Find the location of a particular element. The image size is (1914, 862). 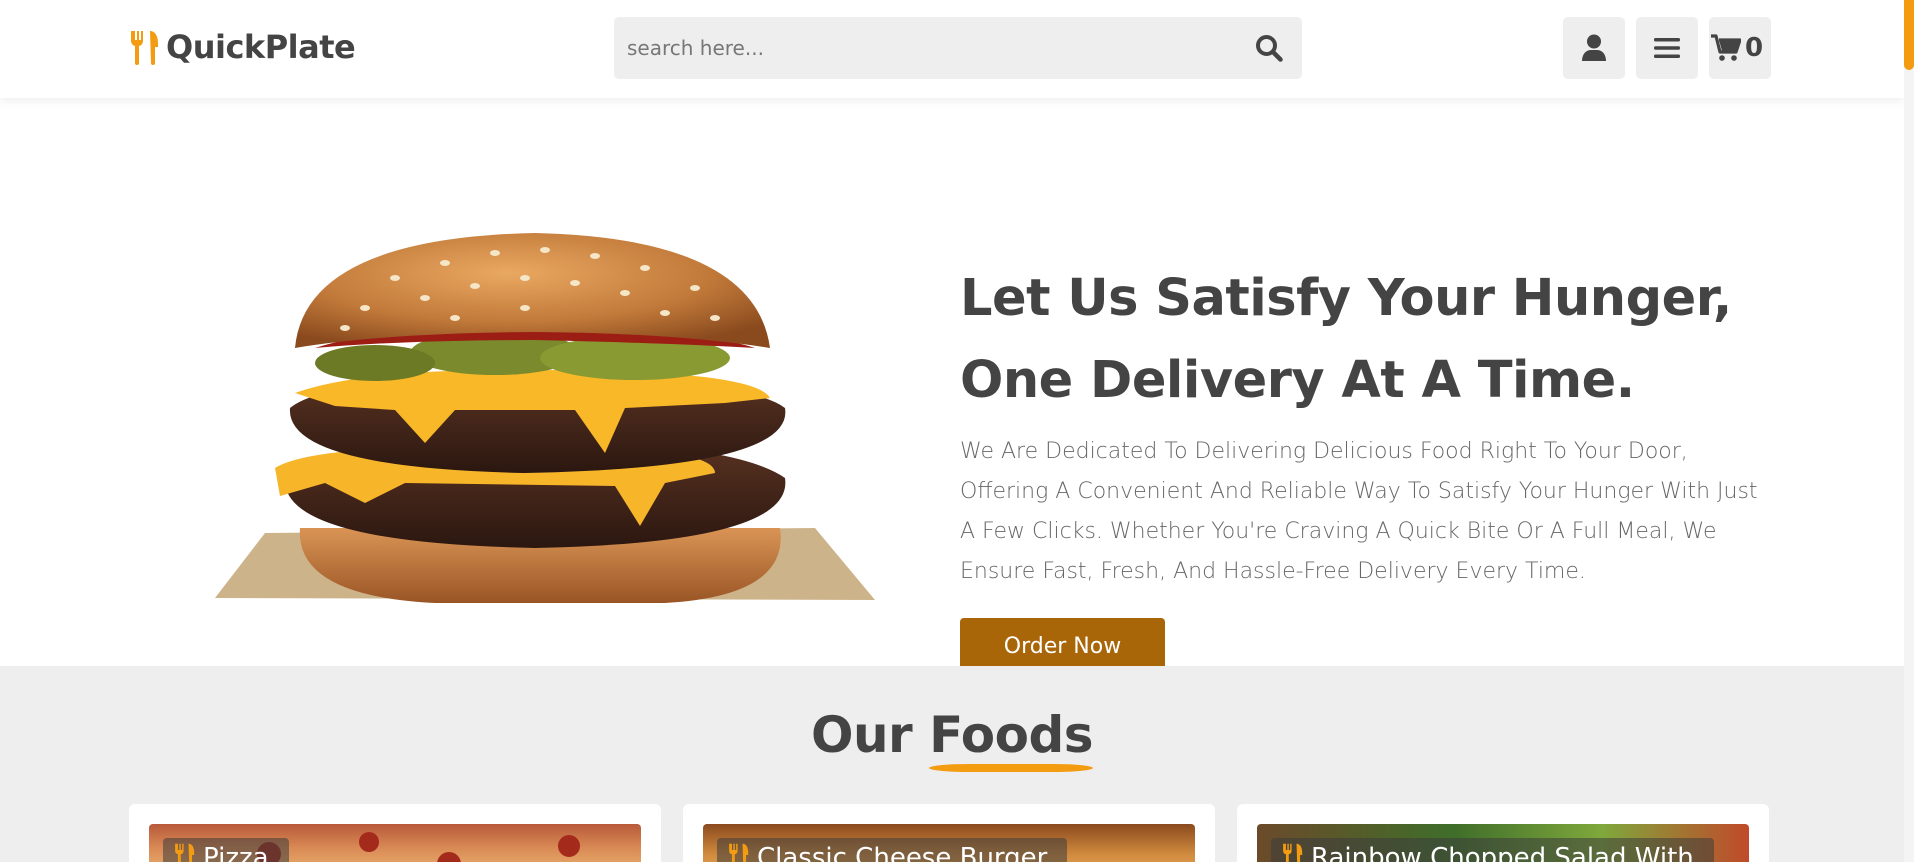

site-header: QuickPlate 0 is located at coordinates (952, 49).